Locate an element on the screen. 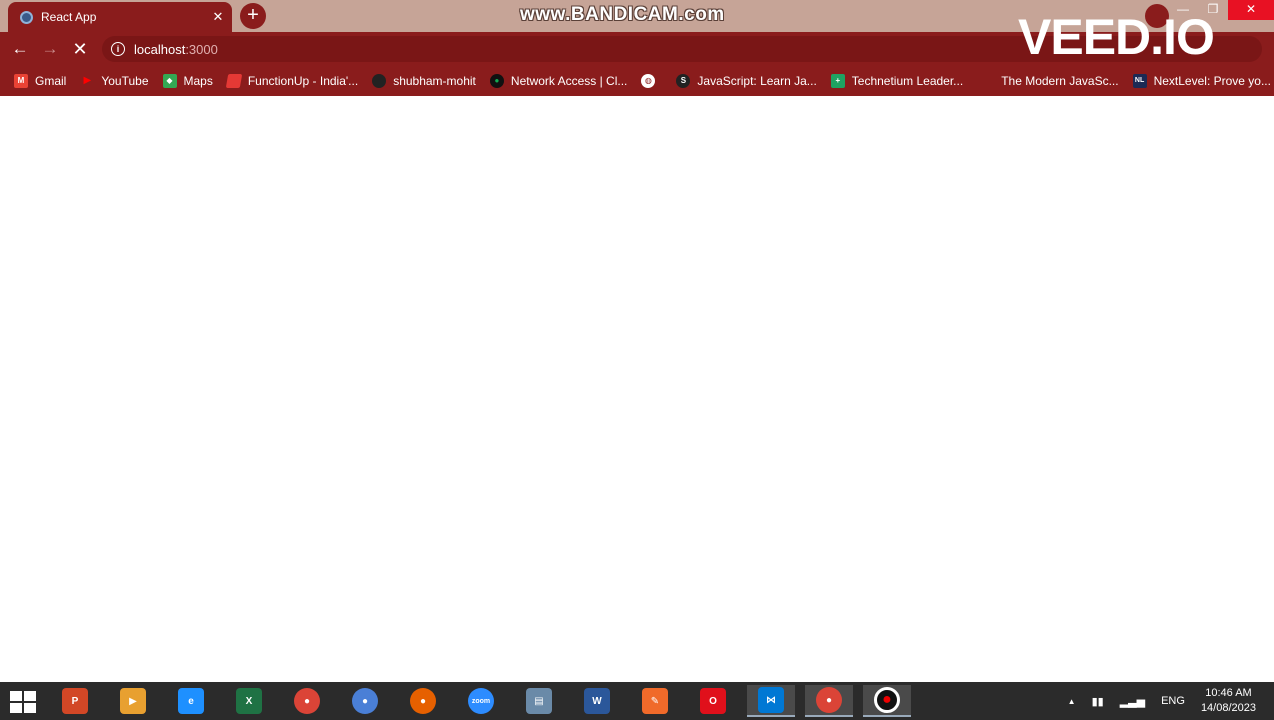 The width and height of the screenshot is (1274, 720). bandicam-record-icon: ● is located at coordinates (887, 700).